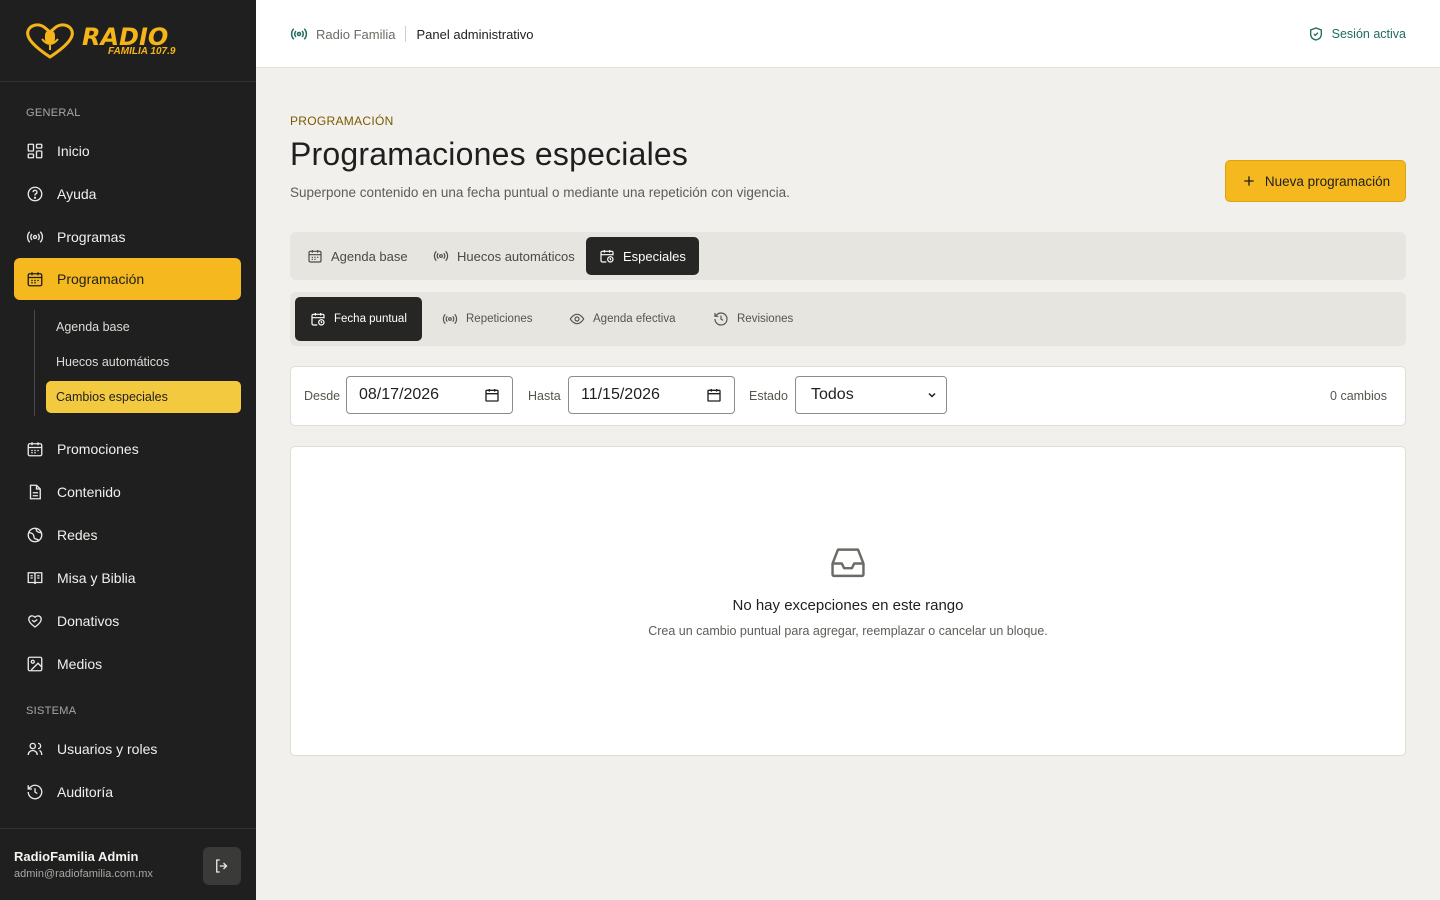  Describe the element at coordinates (516, 256) in the screenshot. I see `tab-label: Huecos automáticos` at that location.